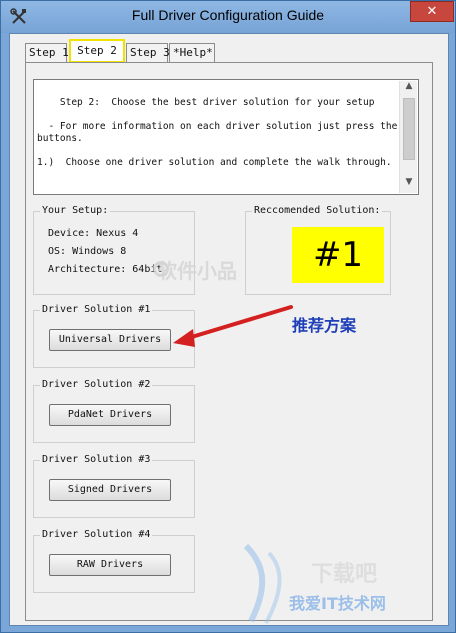 The image size is (456, 633). What do you see at coordinates (110, 490) in the screenshot?
I see `signed-drivers-button: Signed Drivers` at bounding box center [110, 490].